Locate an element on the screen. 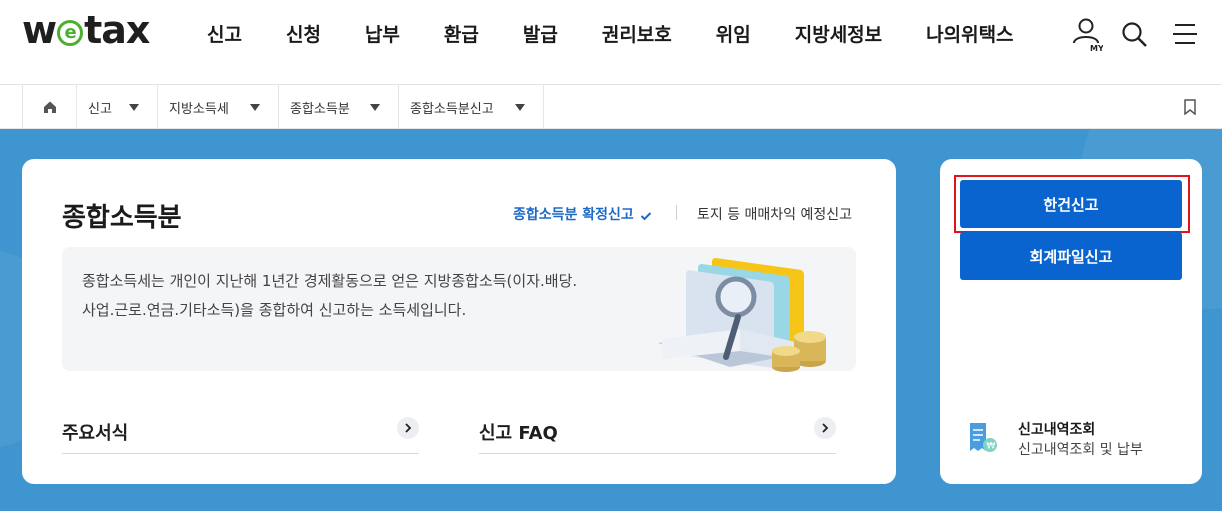  nav-mywetax: 나의위택스 is located at coordinates (969, 33).